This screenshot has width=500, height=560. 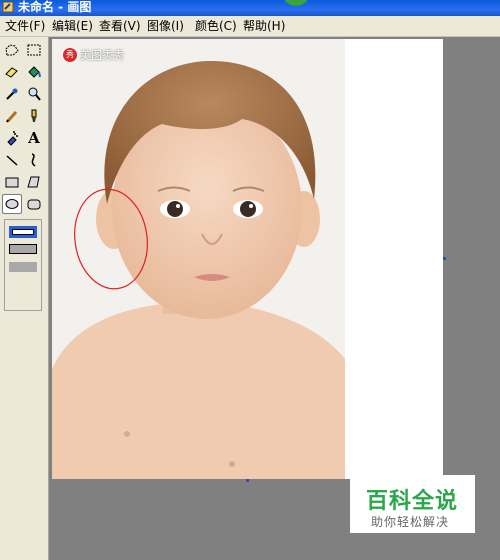 What do you see at coordinates (296, 3) in the screenshot?
I see `decorative-blob` at bounding box center [296, 3].